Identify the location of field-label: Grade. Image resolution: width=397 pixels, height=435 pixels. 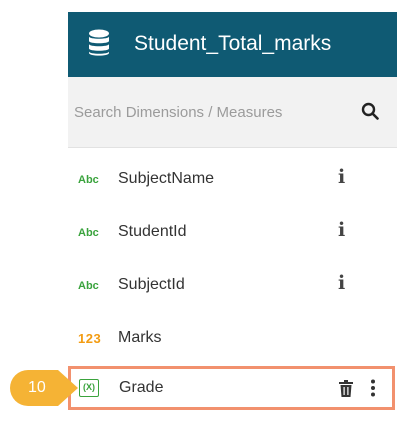
(141, 387).